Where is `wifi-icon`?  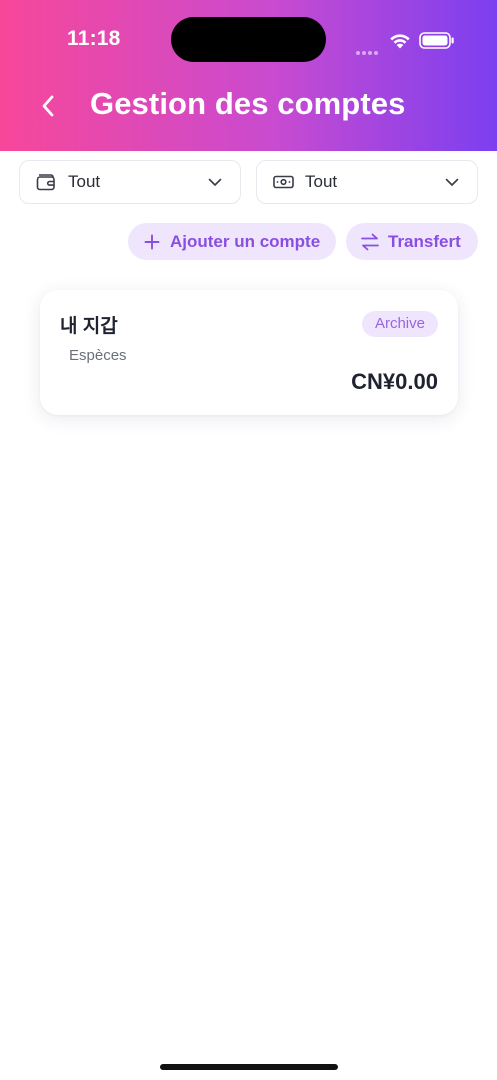 wifi-icon is located at coordinates (400, 41).